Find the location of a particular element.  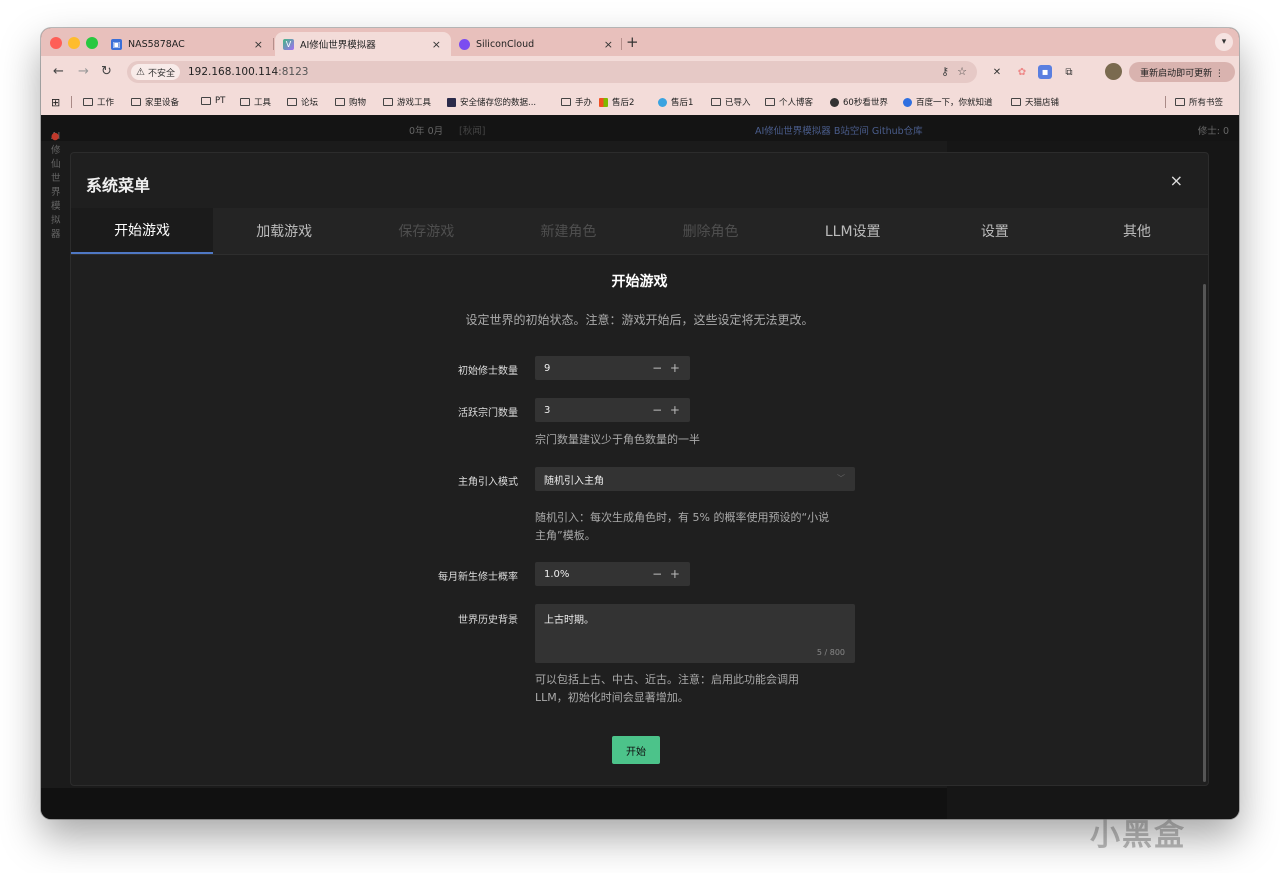

section-title: 开始游戏 is located at coordinates (639, 282).